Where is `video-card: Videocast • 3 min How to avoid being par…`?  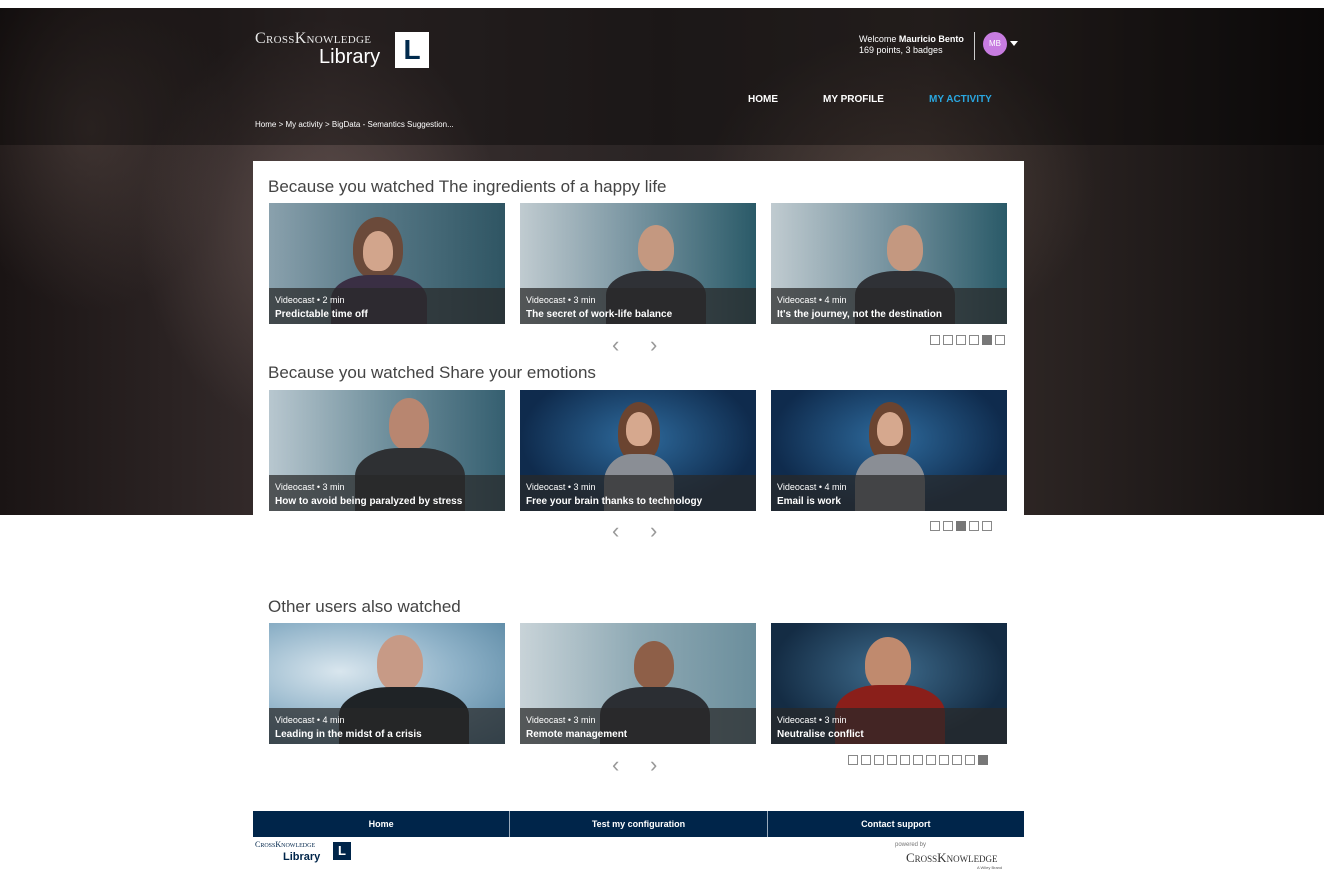 video-card: Videocast • 3 min How to avoid being par… is located at coordinates (387, 450).